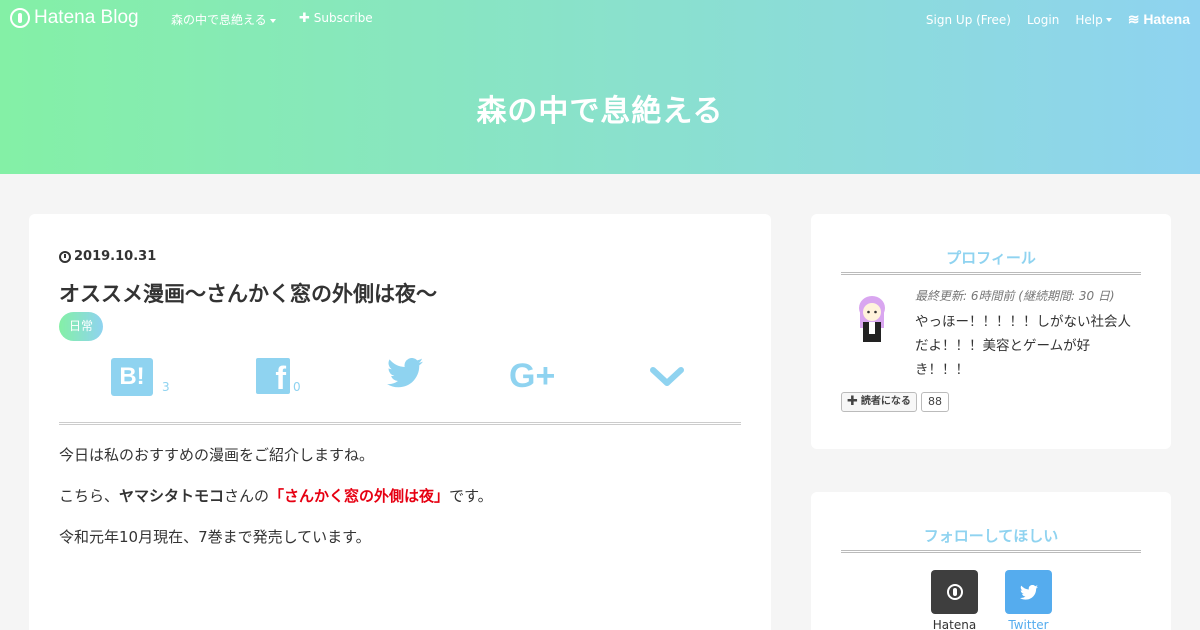 The height and width of the screenshot is (630, 1200). I want to click on login-link: Login, so click(1043, 20).